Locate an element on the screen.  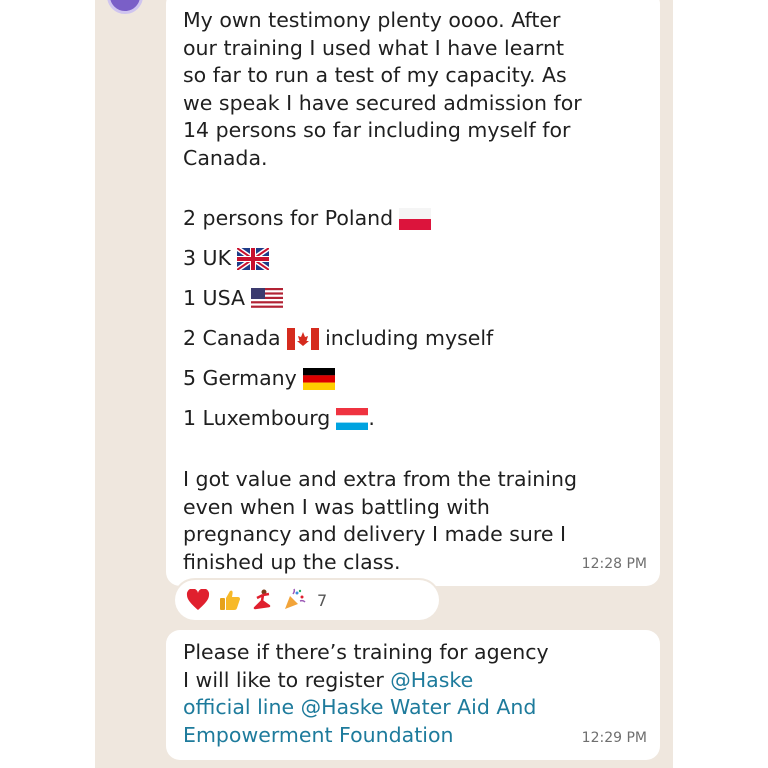
mention-link: official line @Haske Water Aid And is located at coordinates (413, 708).